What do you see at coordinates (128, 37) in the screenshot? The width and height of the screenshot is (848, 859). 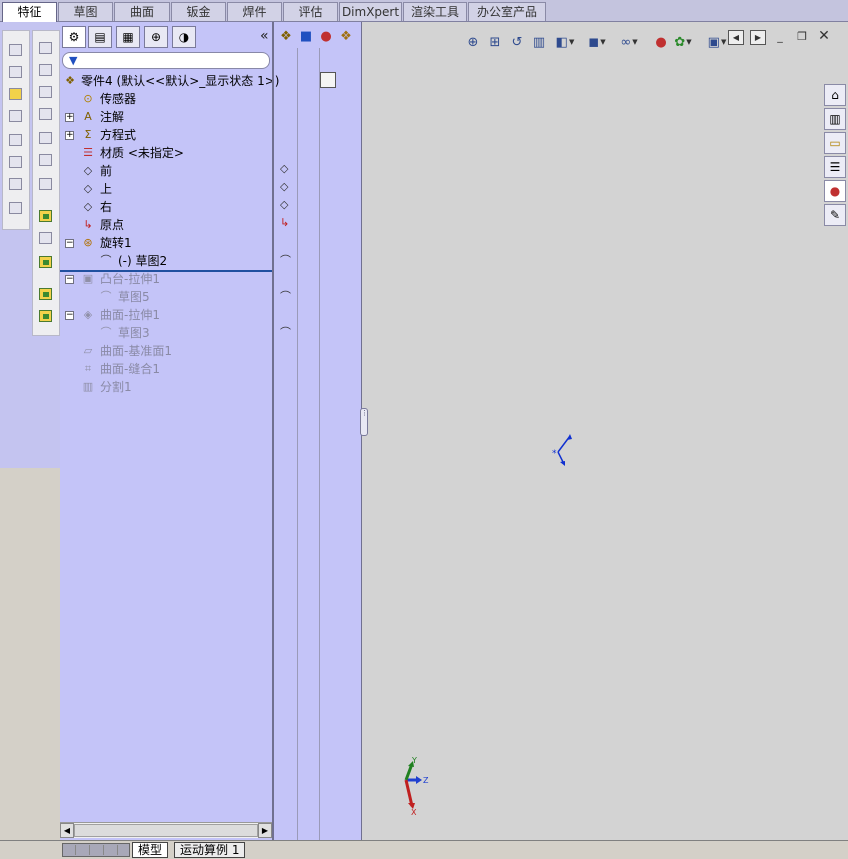 I see `configuration-manager-tab-icon: ▦` at bounding box center [128, 37].